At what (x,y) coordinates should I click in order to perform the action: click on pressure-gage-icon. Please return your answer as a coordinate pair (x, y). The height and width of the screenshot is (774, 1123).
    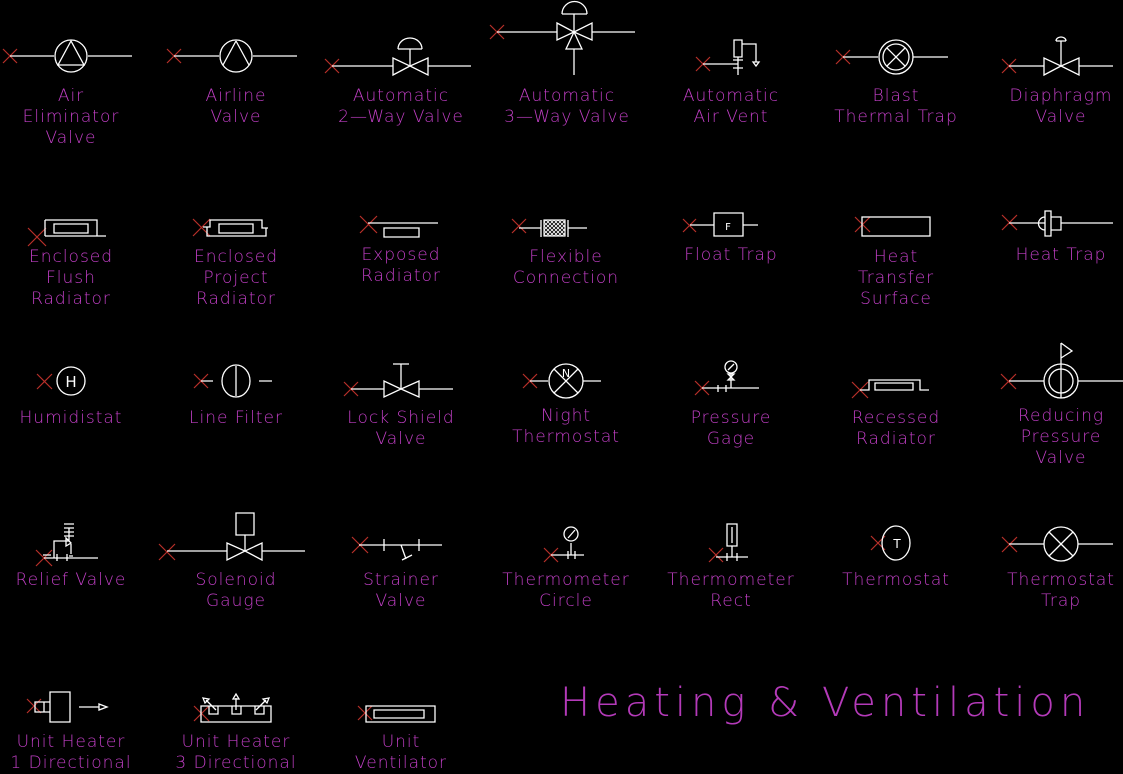
    Looking at the image, I should click on (726, 378).